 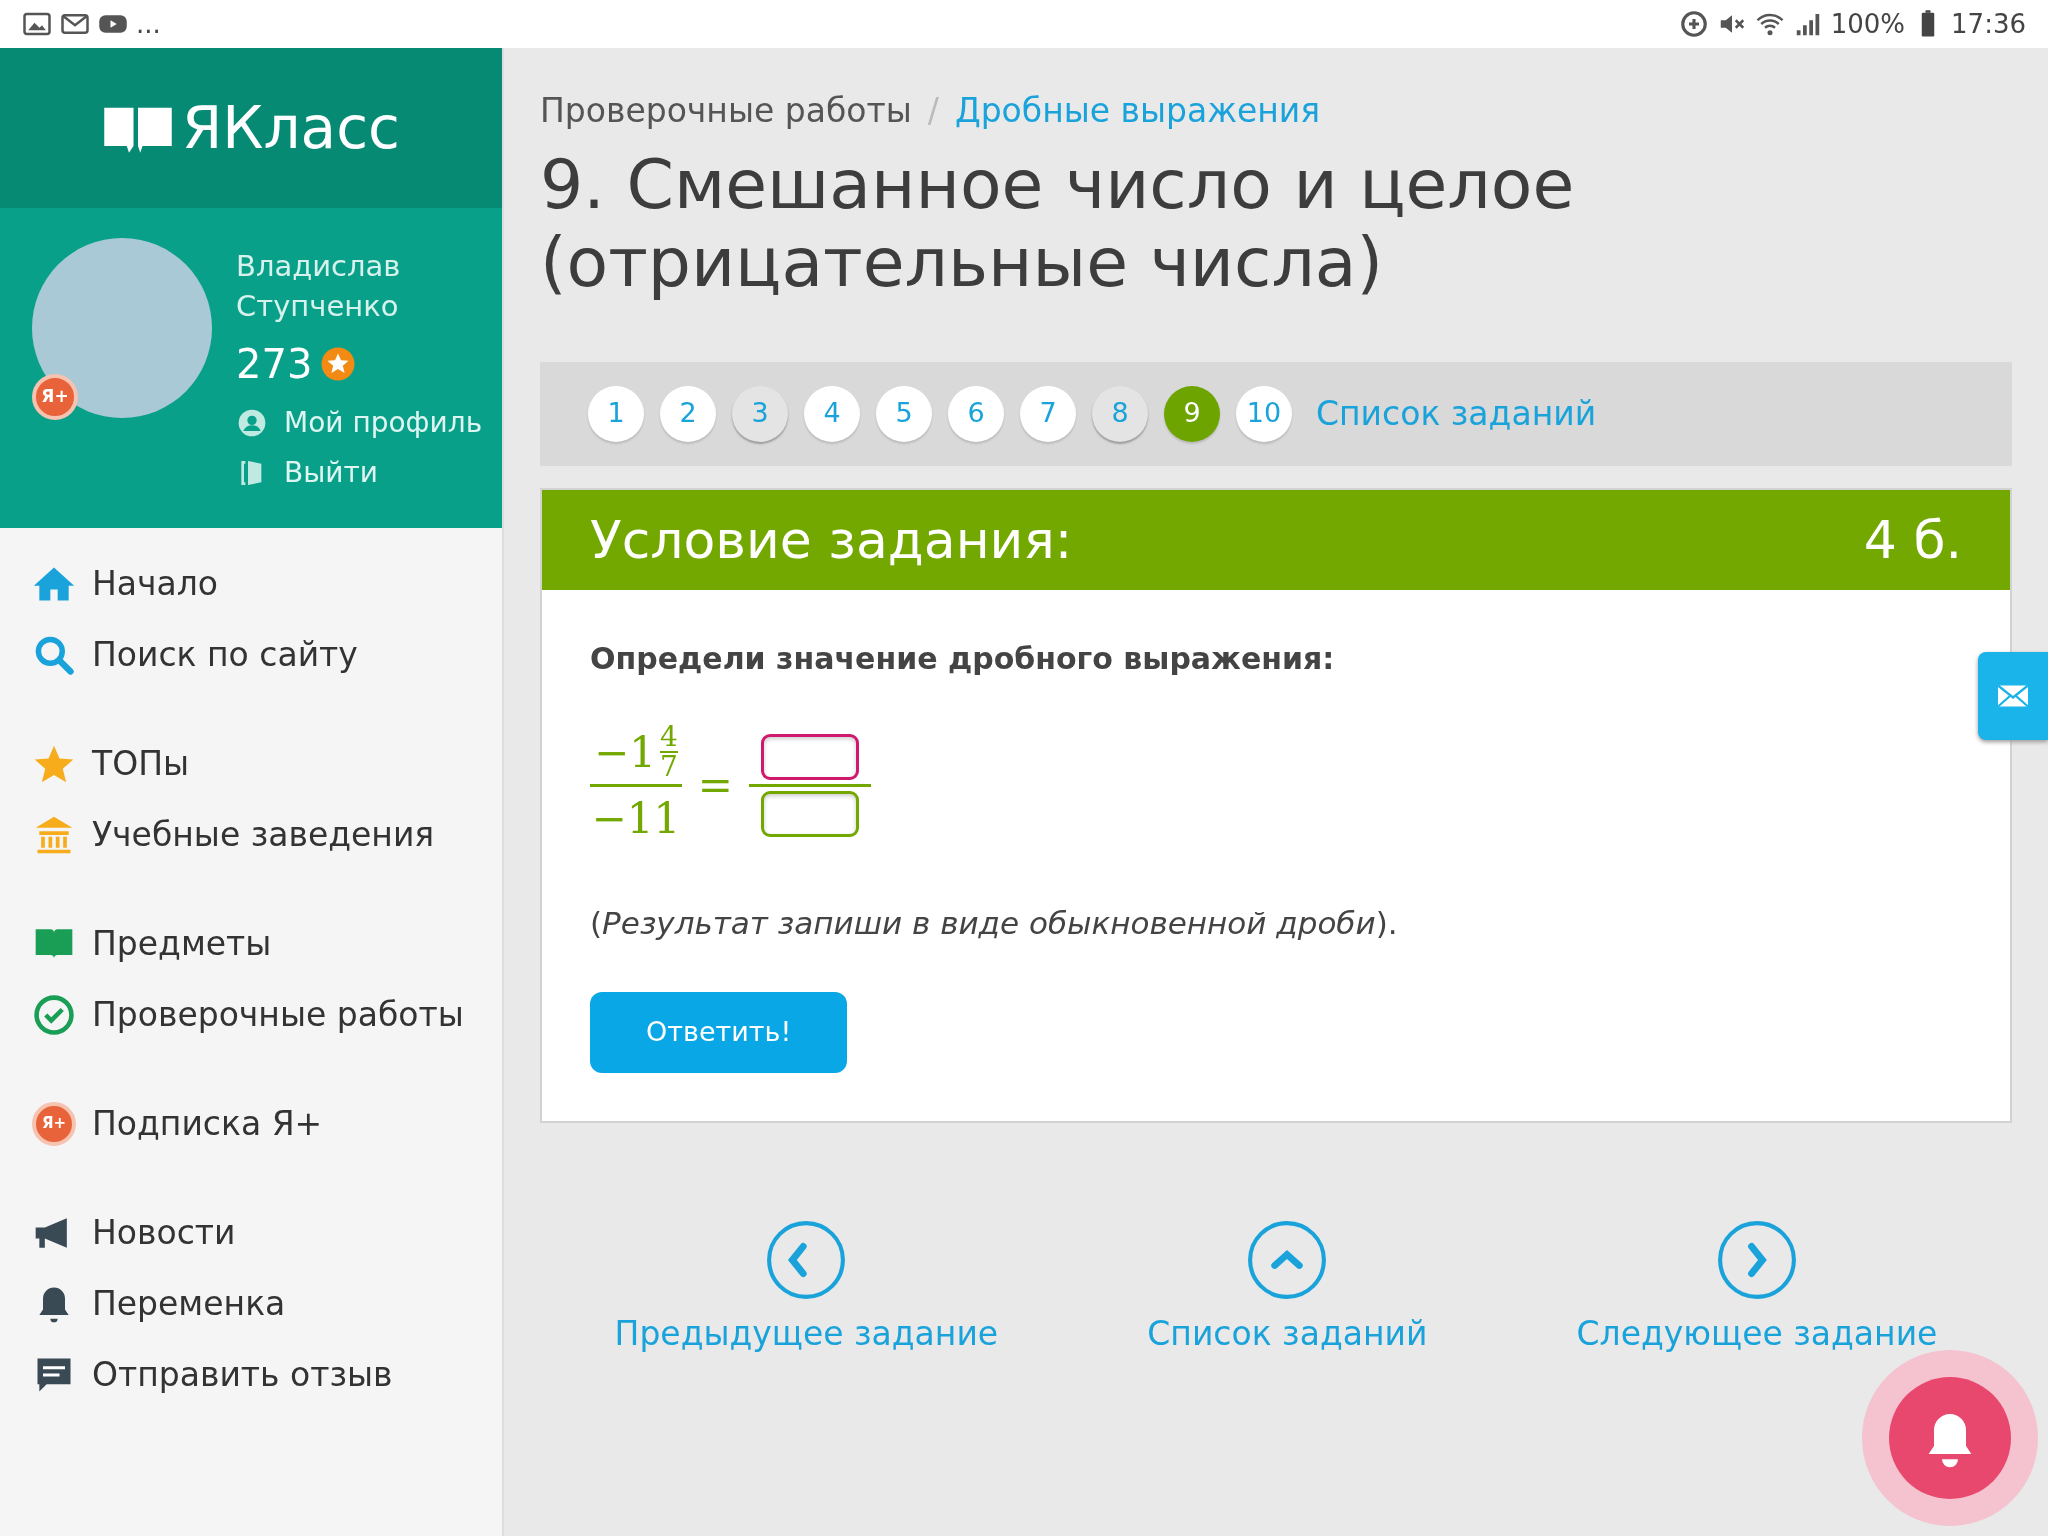 I want to click on clock: 17:36, so click(x=1988, y=24).